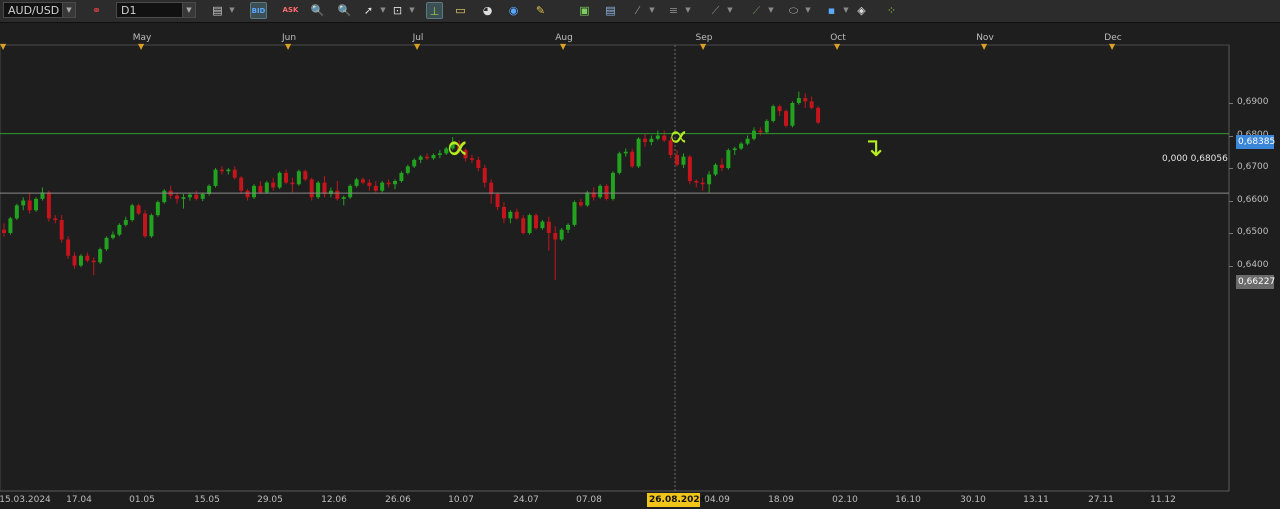 The height and width of the screenshot is (509, 1280). I want to click on top-month-bar: May ▼ Jun ▼ Jul ▼ Aug ▼ Sep ▼ Oct ▼ Nov ▼ Dec ▼ ▼, so click(615, 42).